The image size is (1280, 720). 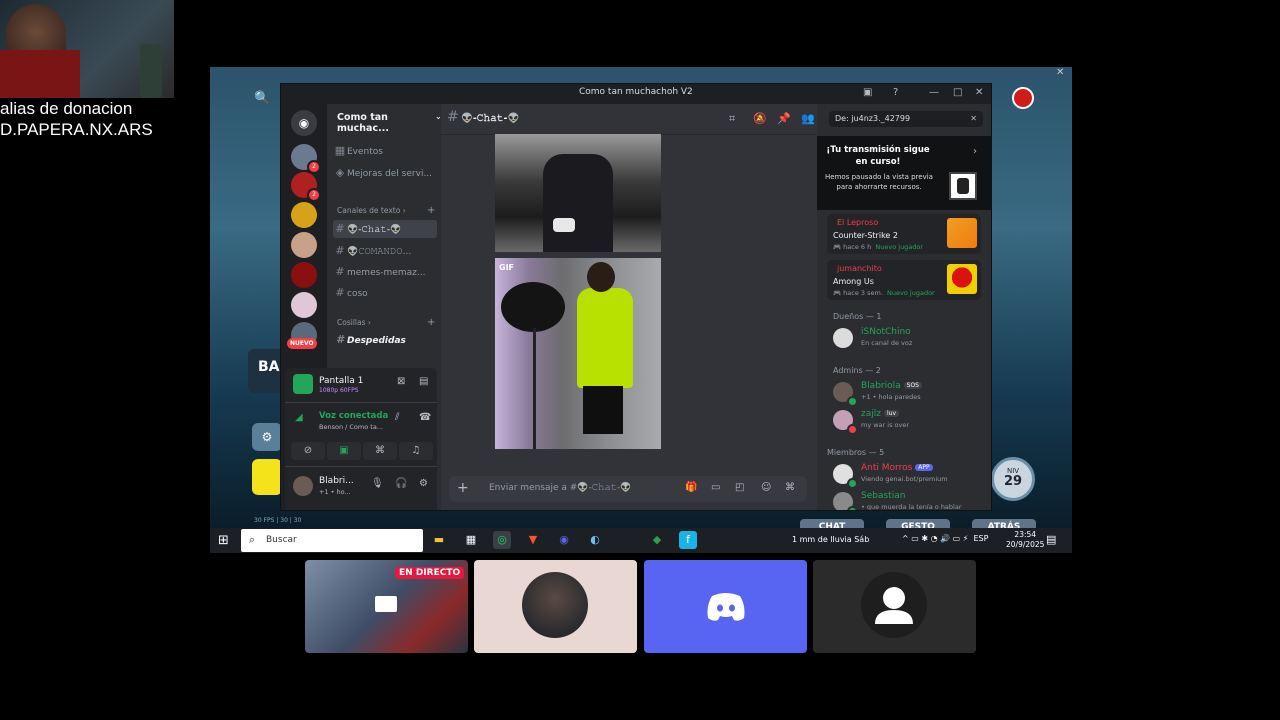 I want to click on close-window-icon: ✕, so click(x=979, y=92).